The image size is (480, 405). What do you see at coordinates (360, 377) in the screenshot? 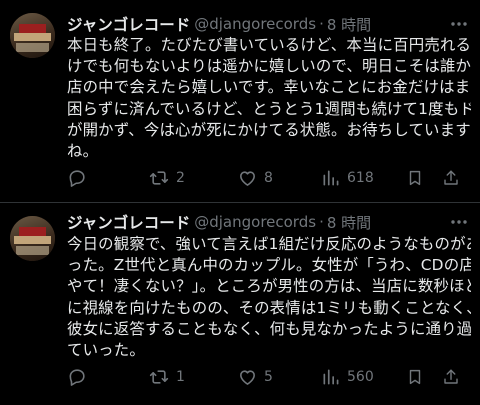
I see `view-count: 560` at bounding box center [360, 377].